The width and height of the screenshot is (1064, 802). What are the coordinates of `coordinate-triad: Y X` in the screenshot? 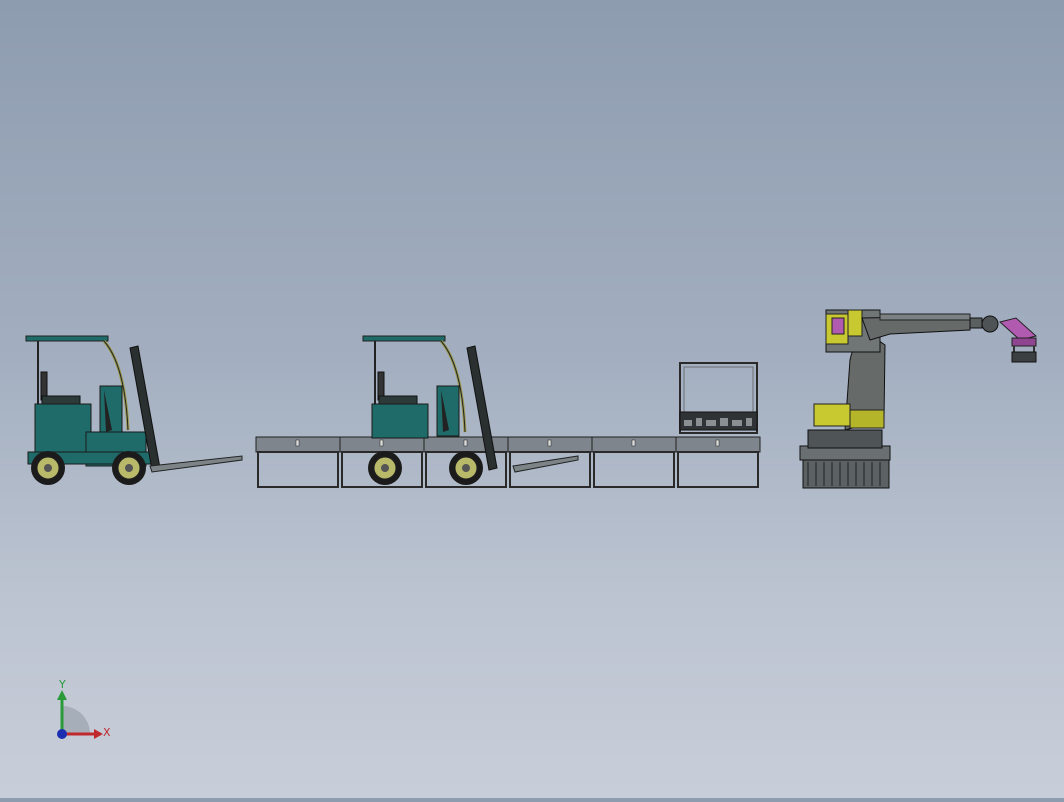 It's located at (85, 711).